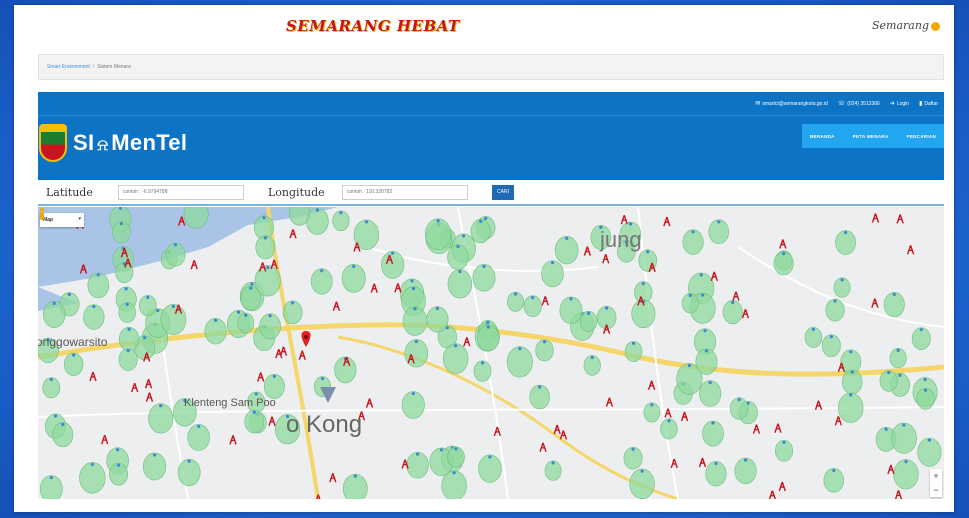  I want to click on register-link: ▮ Daftar, so click(928, 103).